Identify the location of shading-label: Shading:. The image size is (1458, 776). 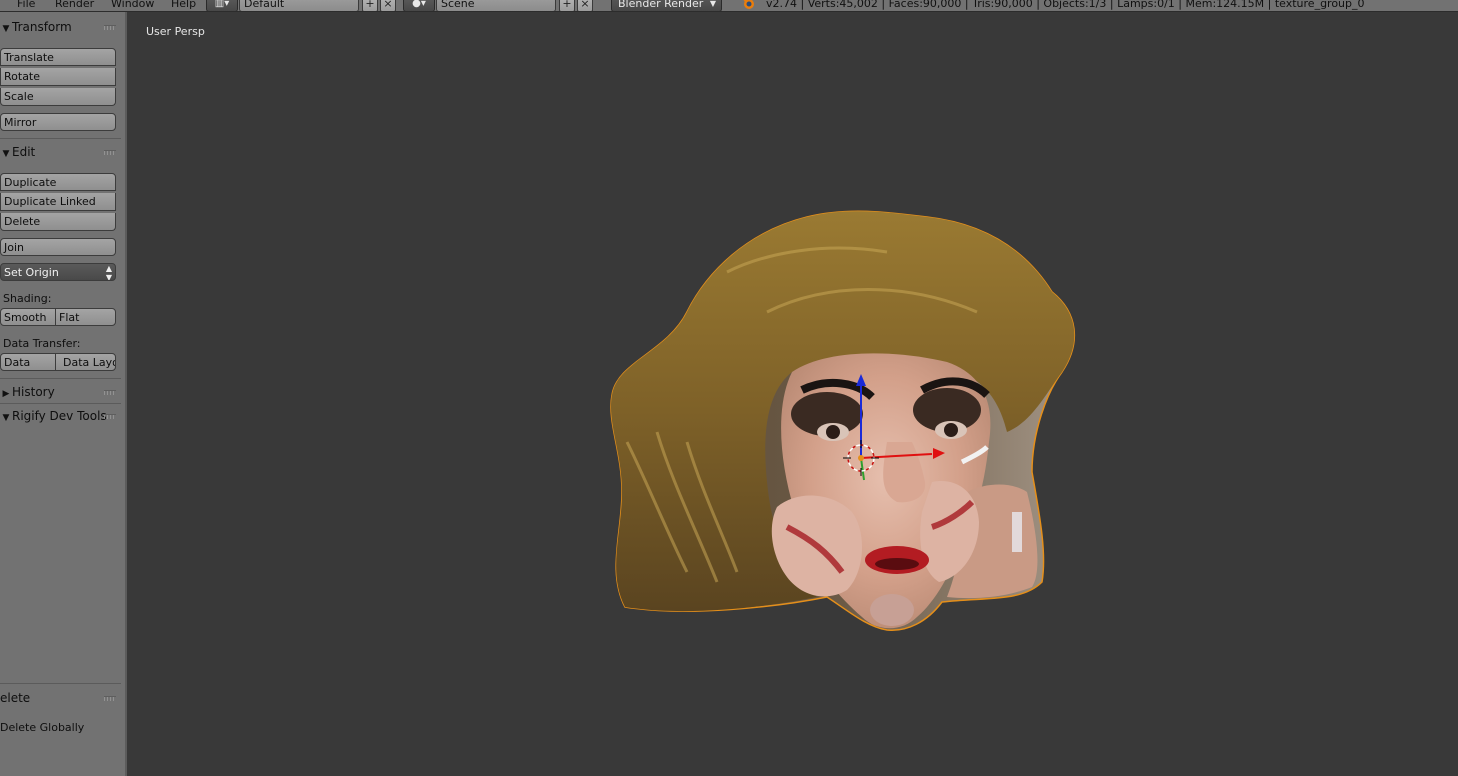
(27, 298).